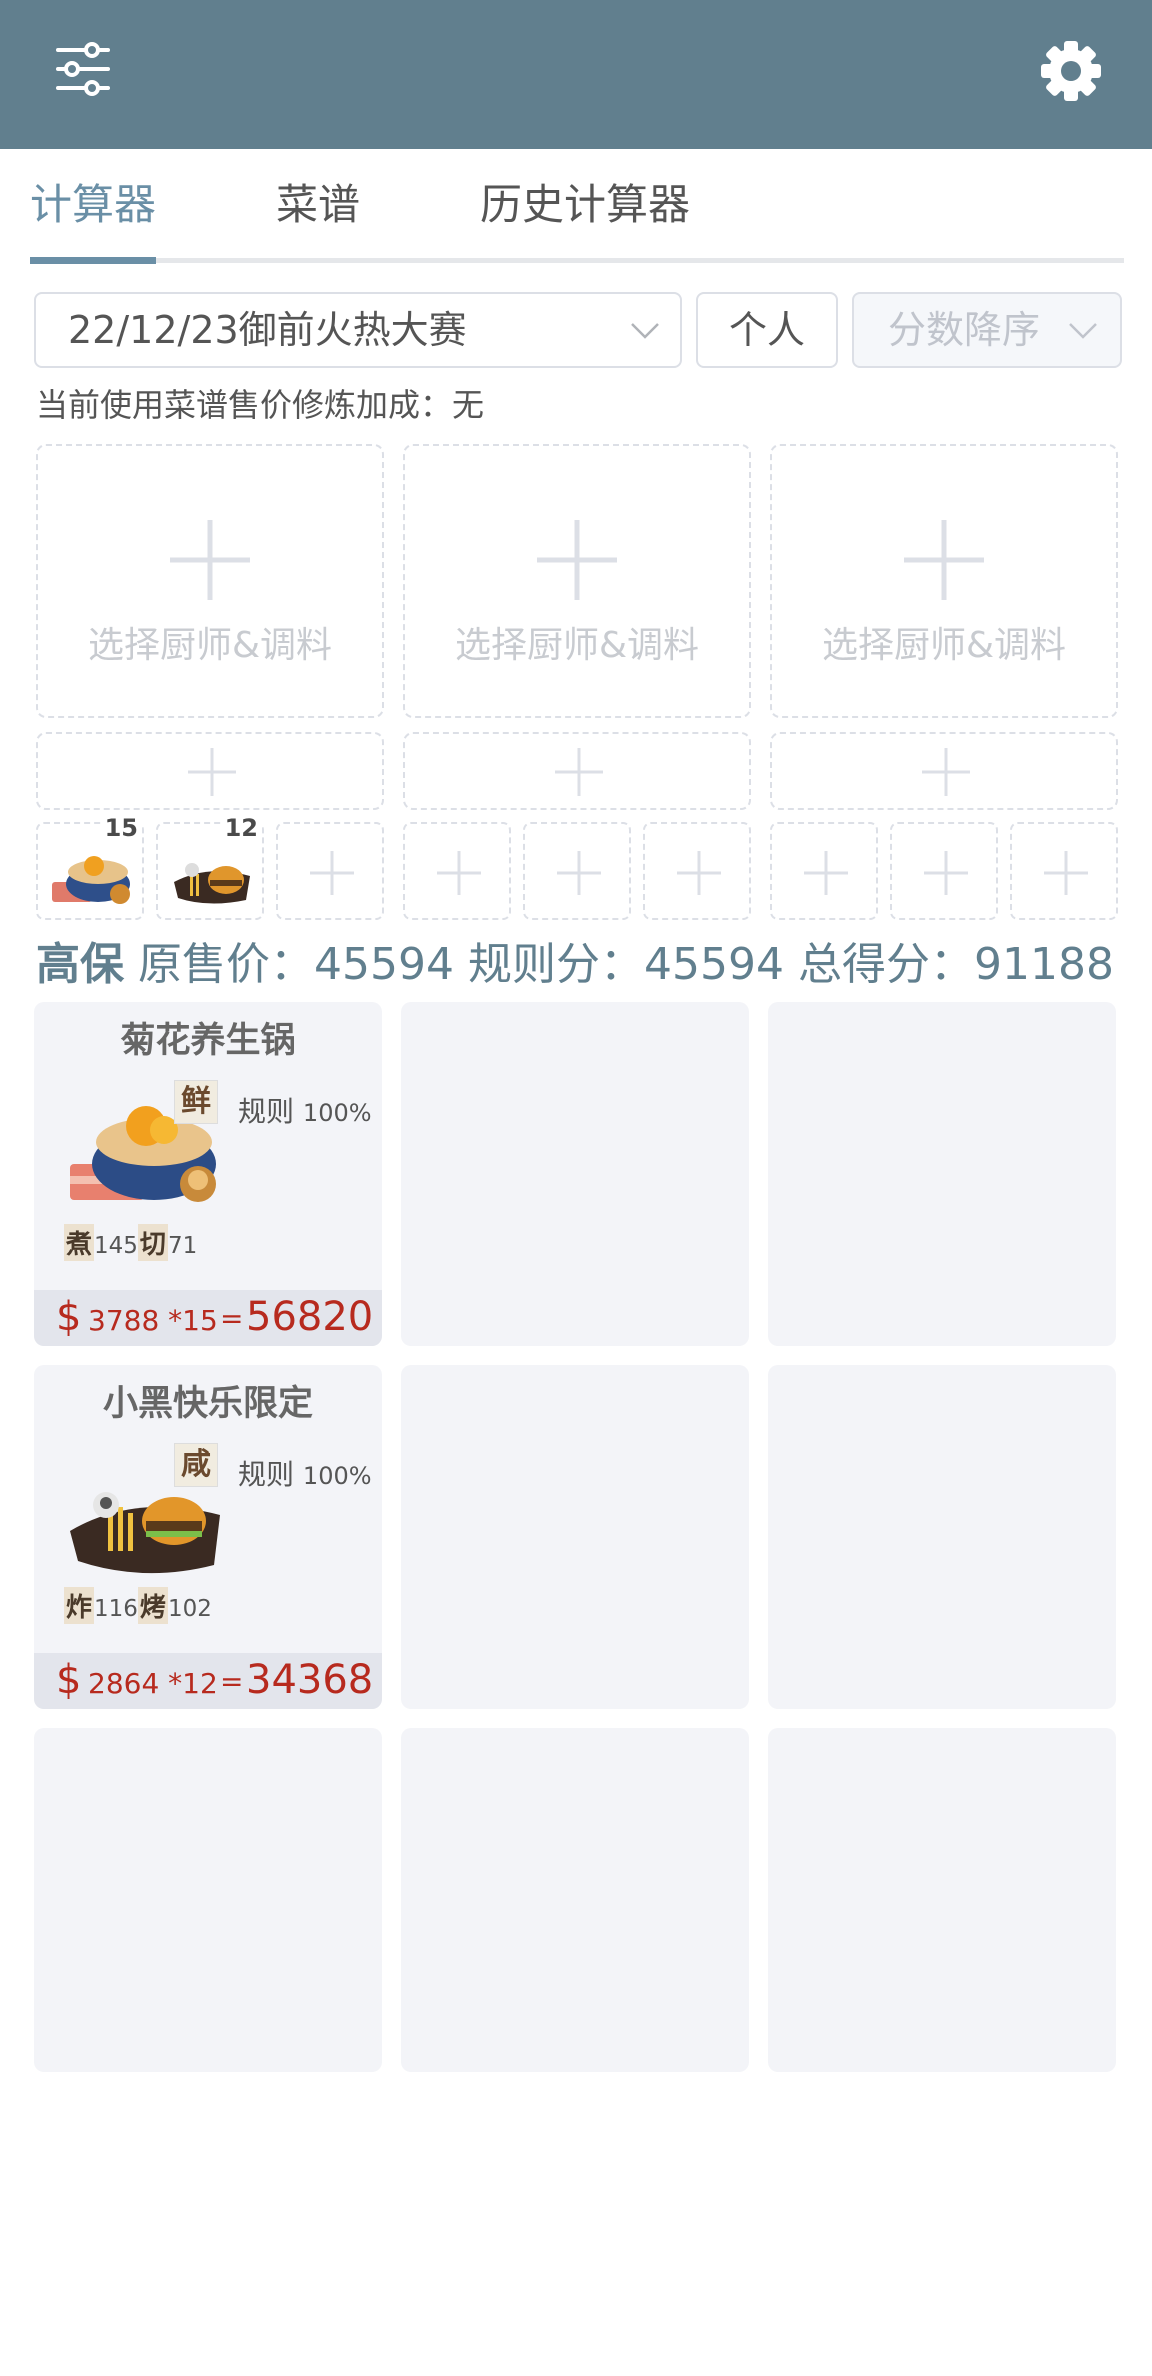 The width and height of the screenshot is (1152, 2376). I want to click on price-formula: 2864 *12, so click(153, 1683).